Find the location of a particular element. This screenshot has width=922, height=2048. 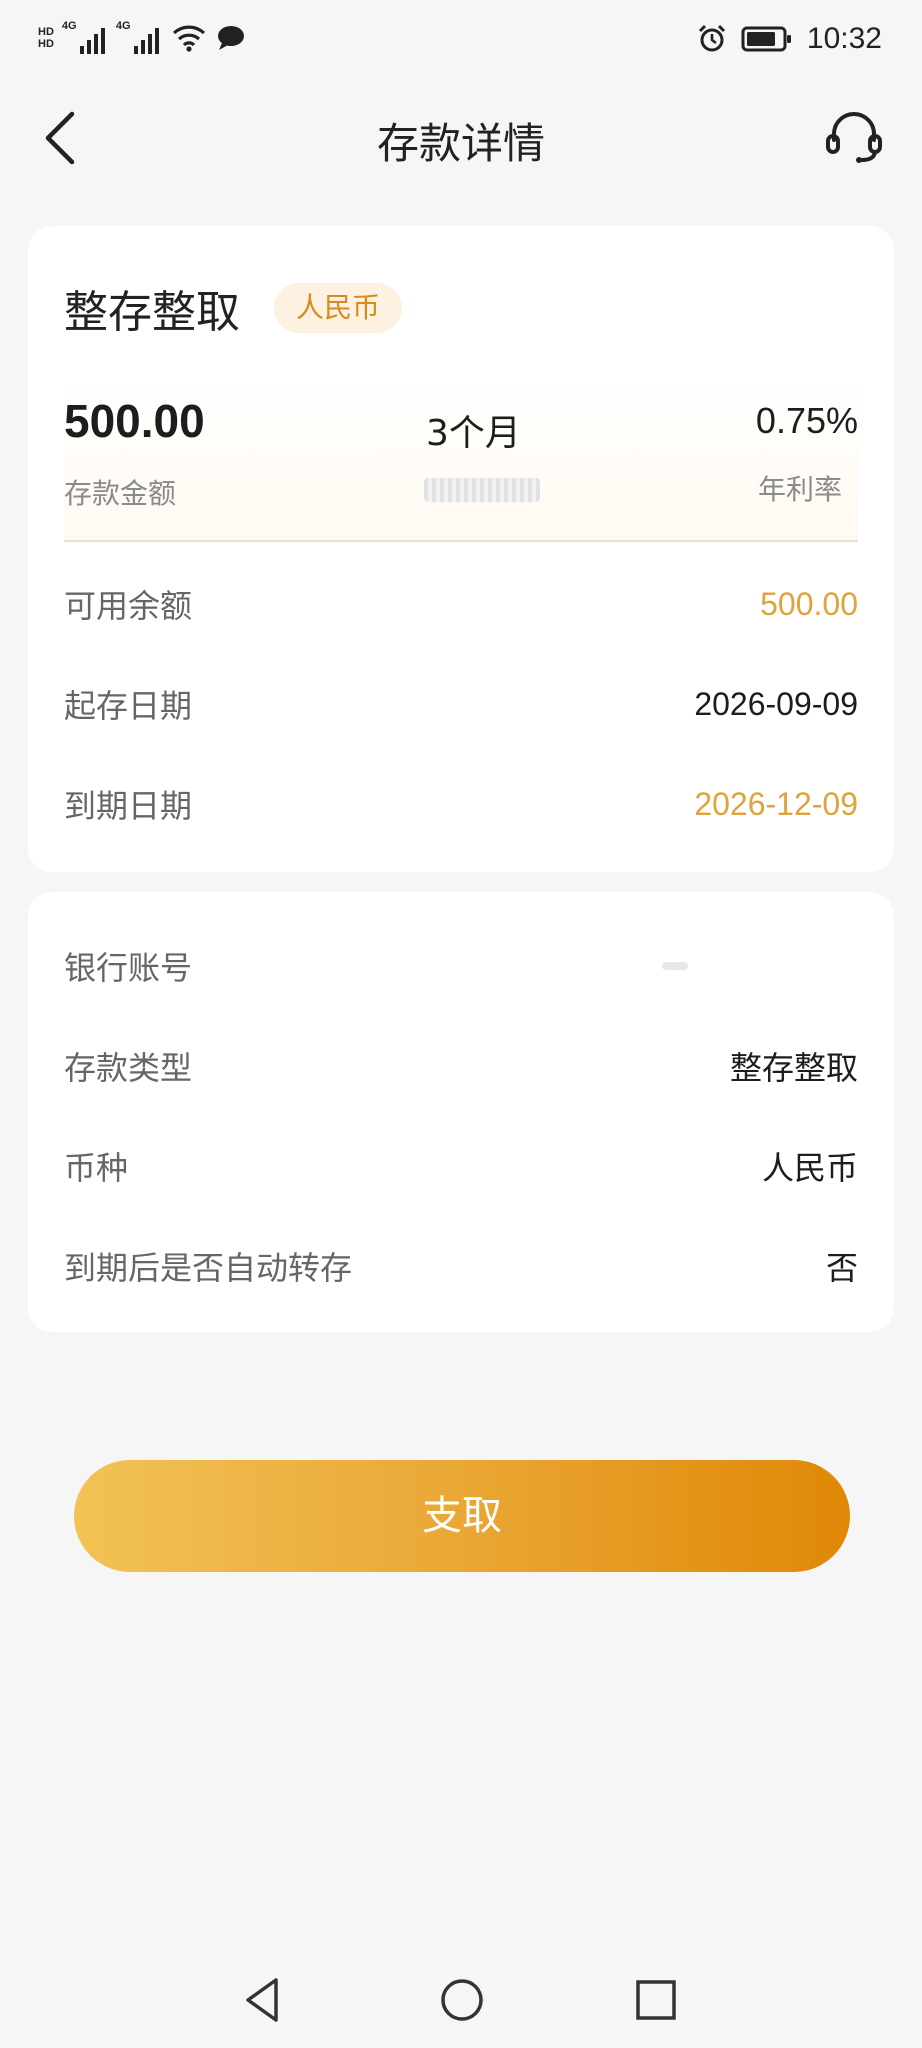

interest-rate-label: 年利率 is located at coordinates (799, 489).